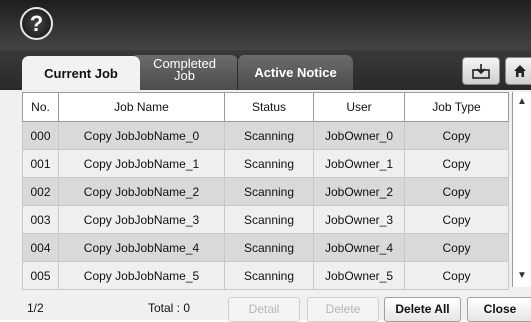 The width and height of the screenshot is (531, 322). What do you see at coordinates (359, 219) in the screenshot?
I see `cell-user: JobOwner_3` at bounding box center [359, 219].